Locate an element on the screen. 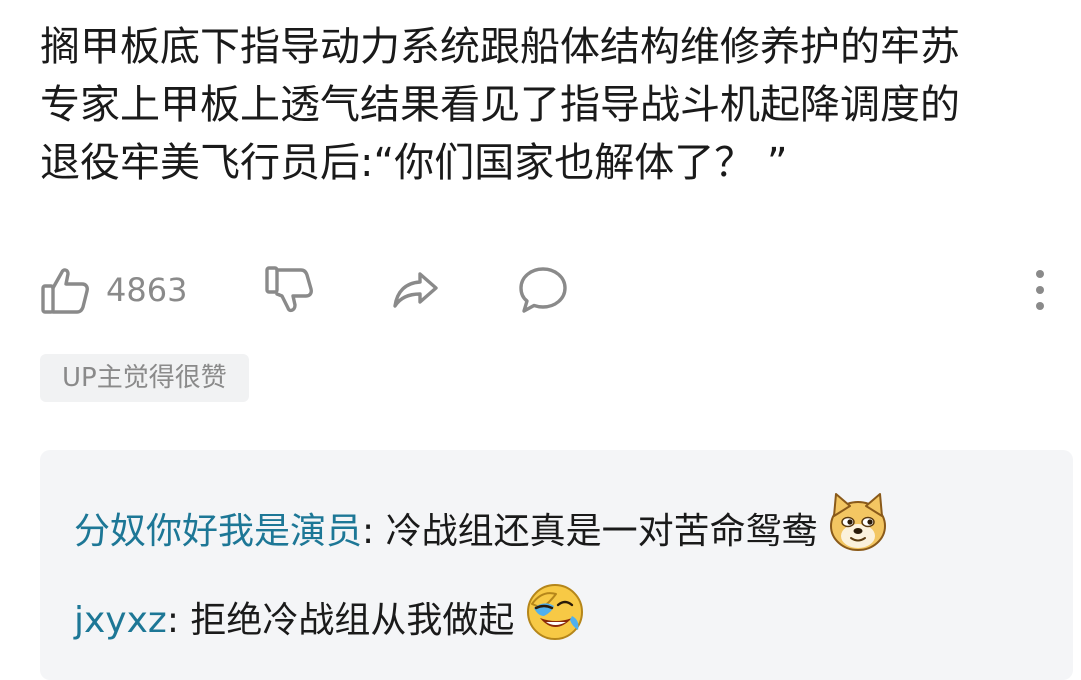  reply-username: jxyxz is located at coordinates (120, 621).